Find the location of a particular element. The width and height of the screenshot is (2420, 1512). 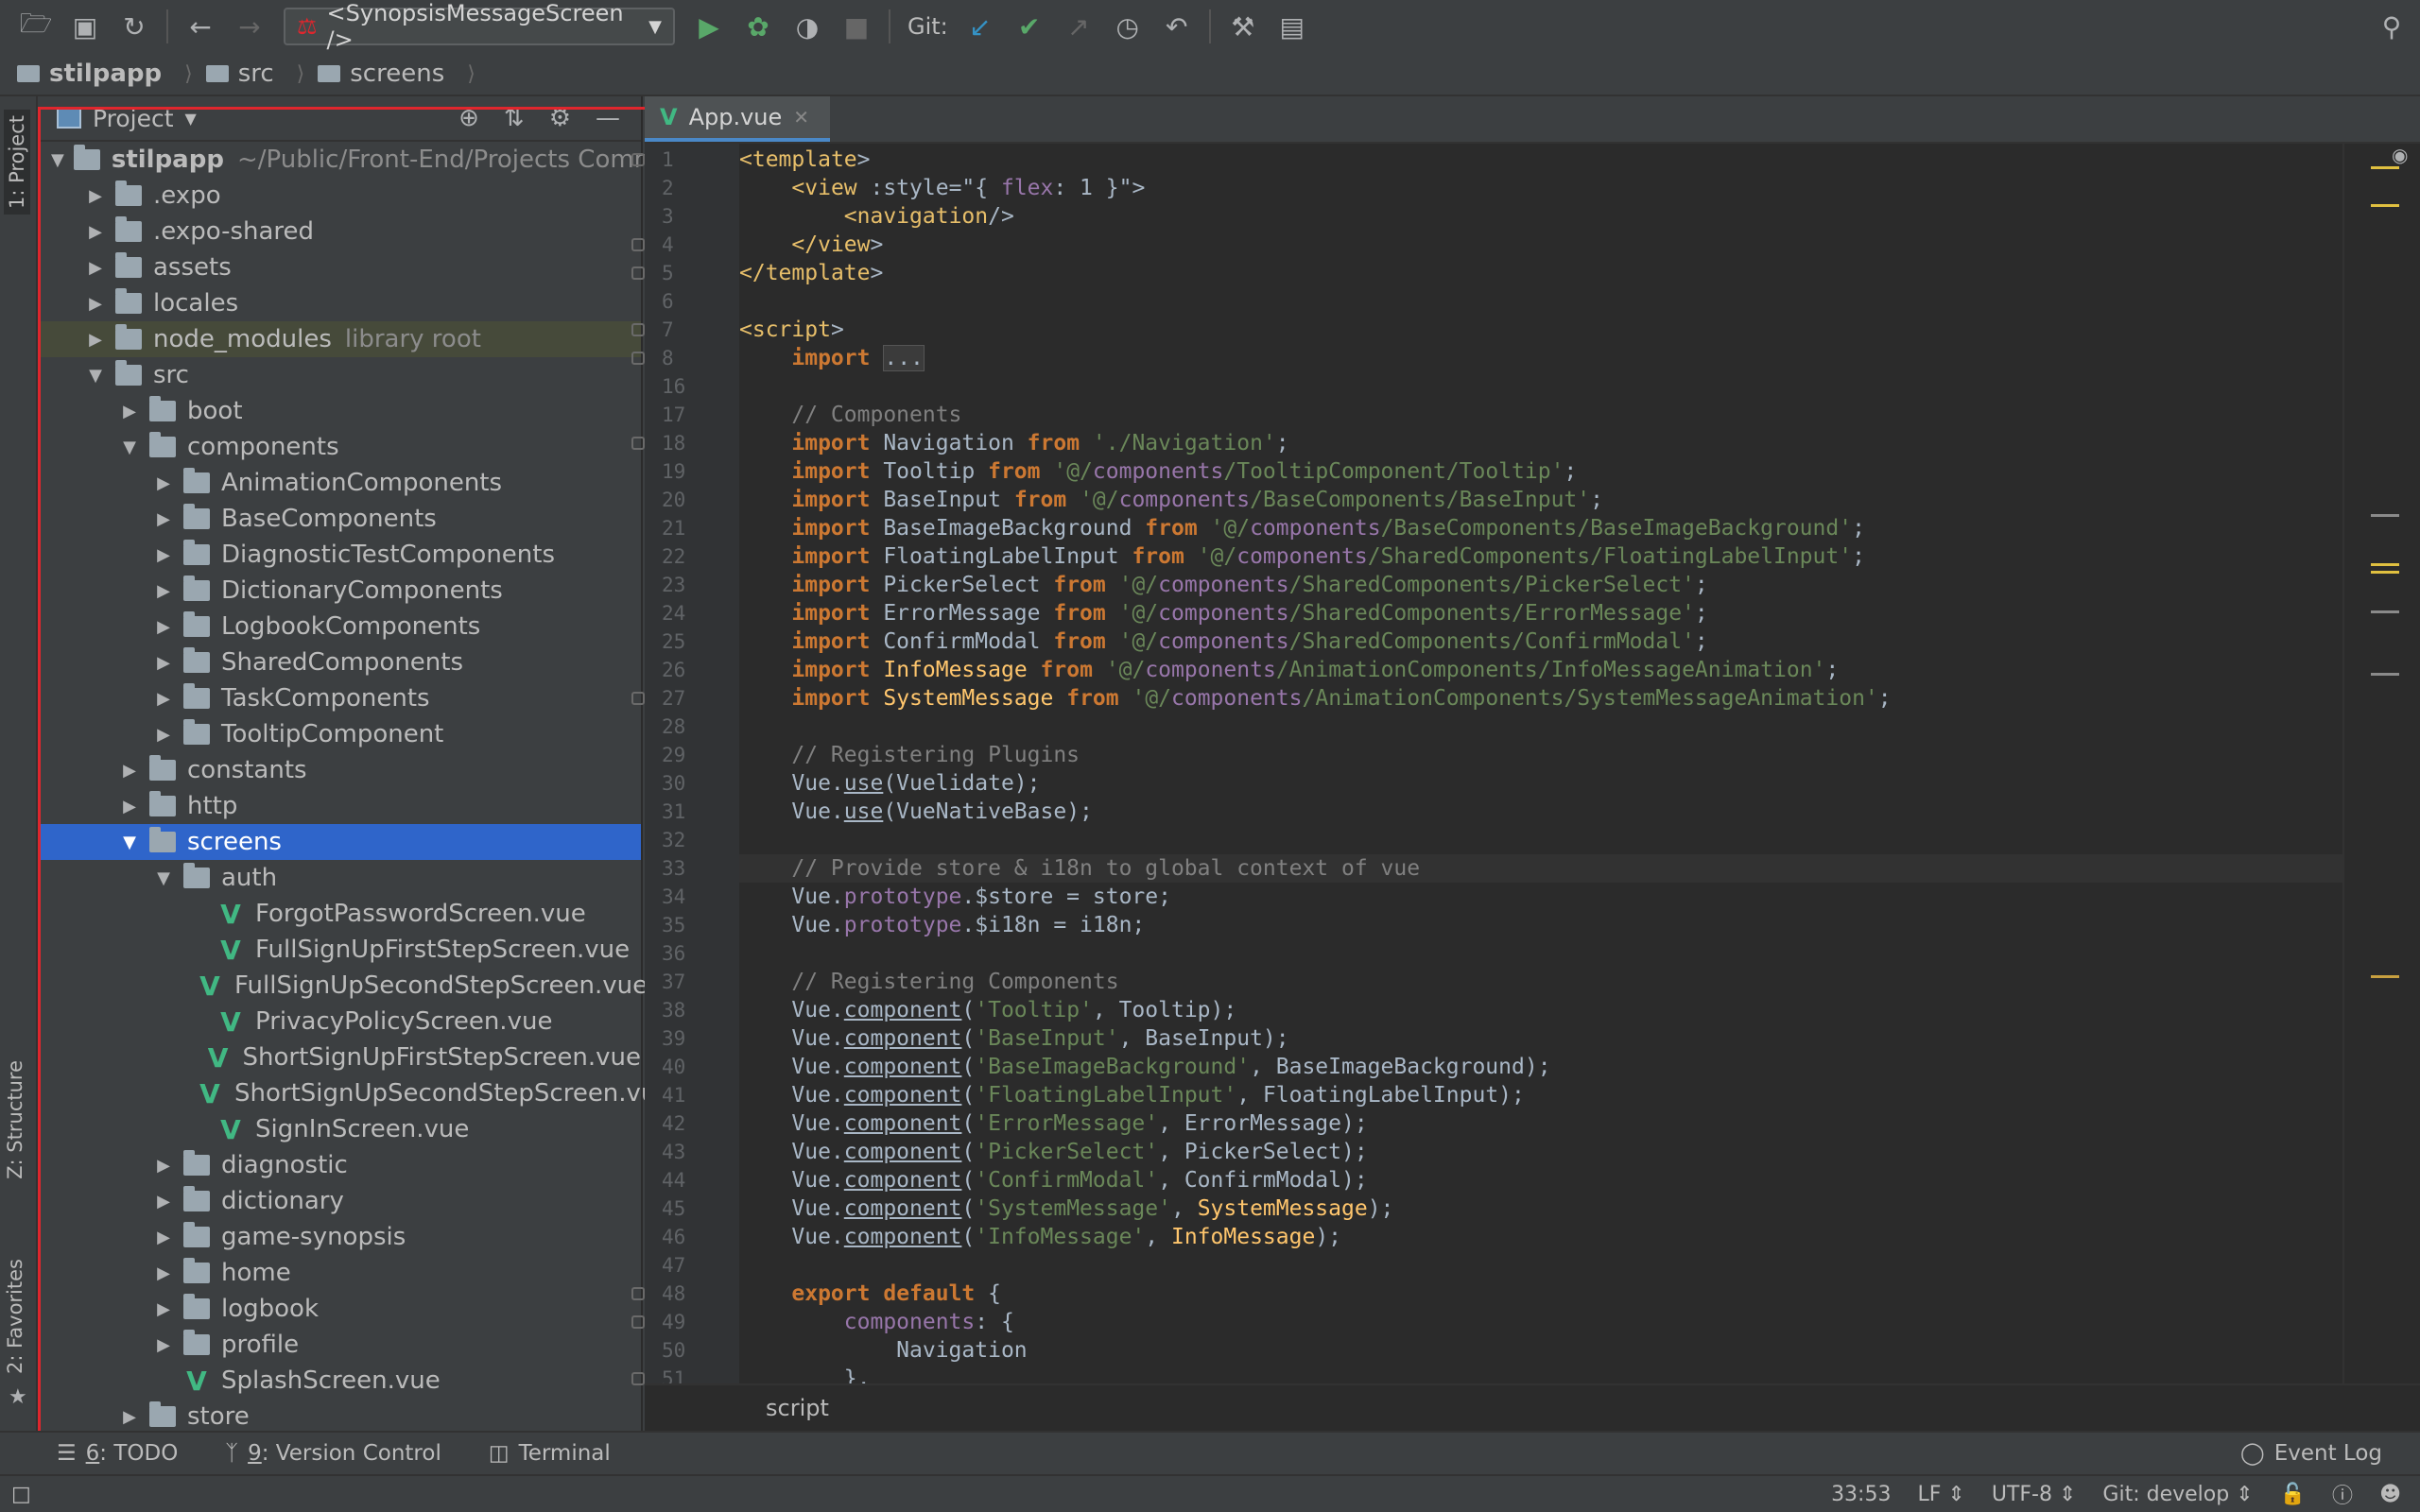

tree-file-item: V ForgotPasswordScreen.vue is located at coordinates (339, 914).